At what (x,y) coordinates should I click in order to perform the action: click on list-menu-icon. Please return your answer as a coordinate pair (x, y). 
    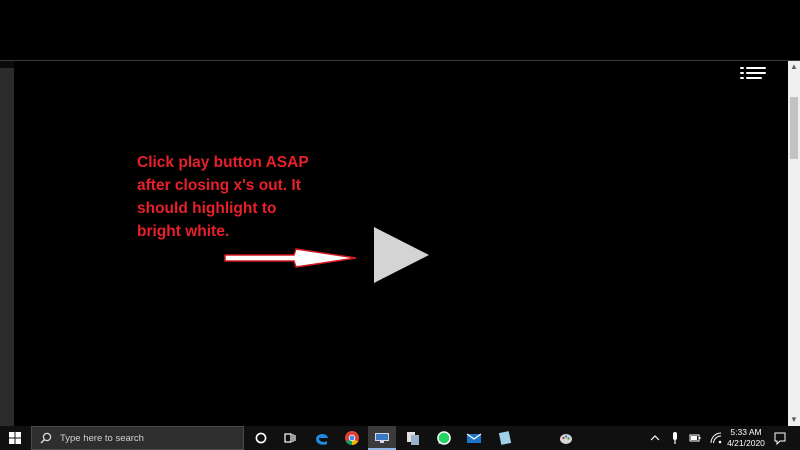
    Looking at the image, I should click on (753, 73).